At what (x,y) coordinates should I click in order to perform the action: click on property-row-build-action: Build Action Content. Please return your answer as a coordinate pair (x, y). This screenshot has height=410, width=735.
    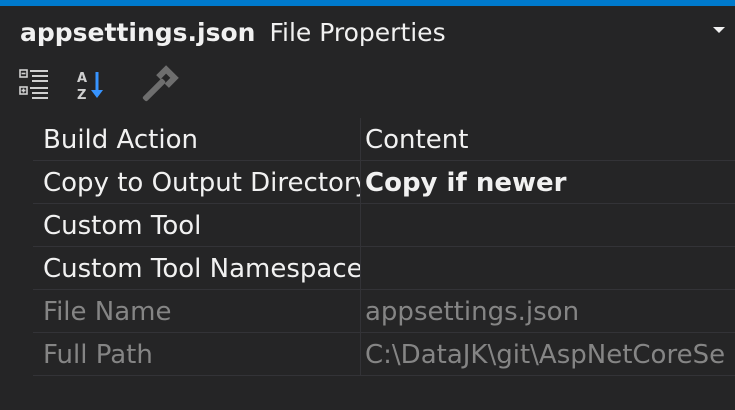
    Looking at the image, I should click on (367, 139).